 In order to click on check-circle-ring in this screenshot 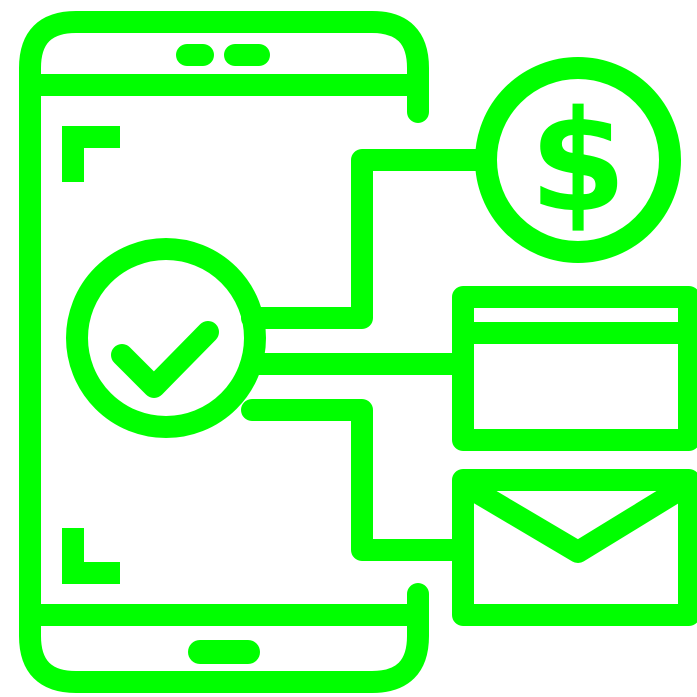, I will do `click(166, 338)`.